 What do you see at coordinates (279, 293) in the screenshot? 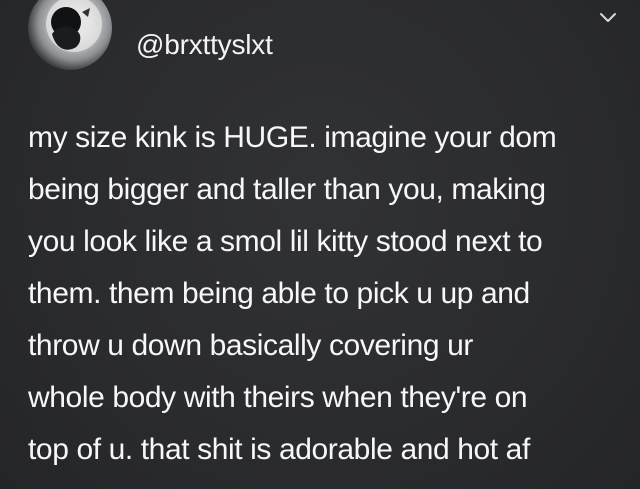
I see `tweet-line-4: them. them being able to pick u up and` at bounding box center [279, 293].